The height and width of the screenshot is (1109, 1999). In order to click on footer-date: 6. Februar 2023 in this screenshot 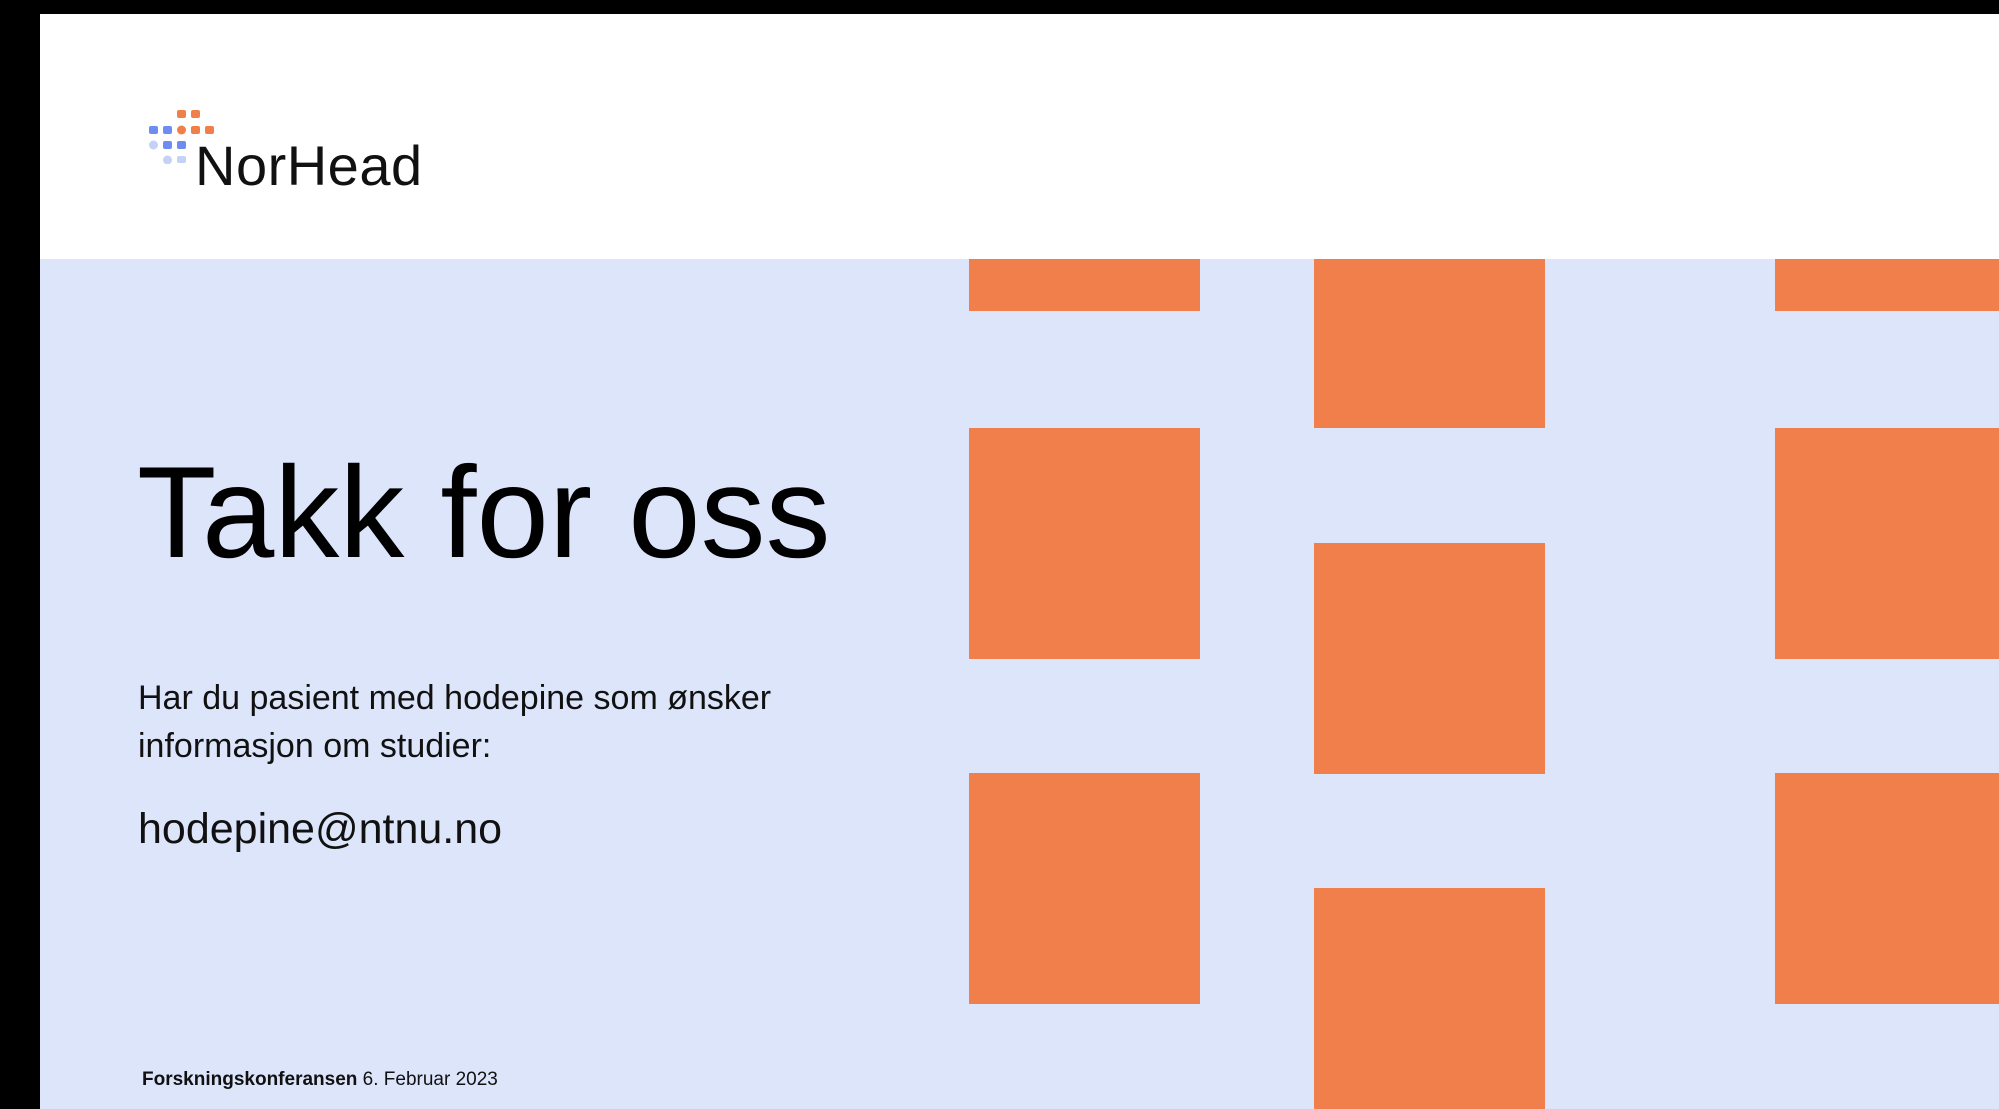, I will do `click(430, 1079)`.